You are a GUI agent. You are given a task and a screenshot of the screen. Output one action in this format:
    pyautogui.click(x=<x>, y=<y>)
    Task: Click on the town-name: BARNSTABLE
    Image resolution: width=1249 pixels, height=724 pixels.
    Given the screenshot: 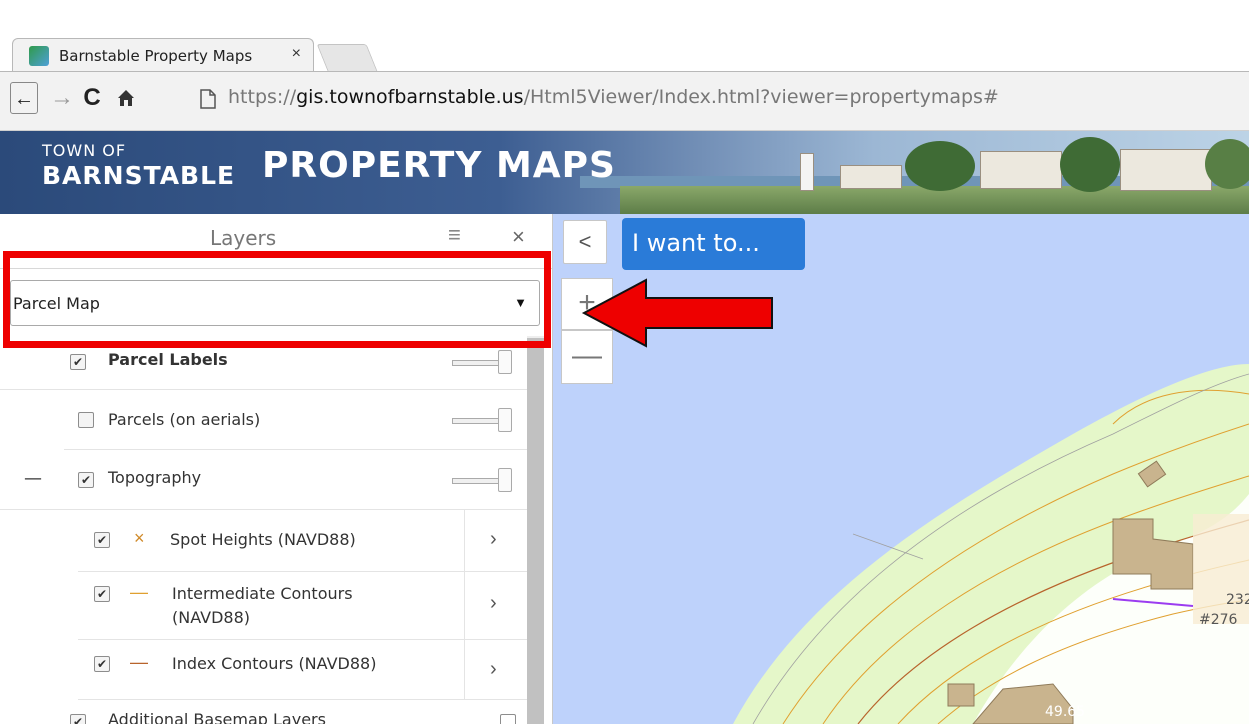 What is the action you would take?
    pyautogui.click(x=139, y=175)
    